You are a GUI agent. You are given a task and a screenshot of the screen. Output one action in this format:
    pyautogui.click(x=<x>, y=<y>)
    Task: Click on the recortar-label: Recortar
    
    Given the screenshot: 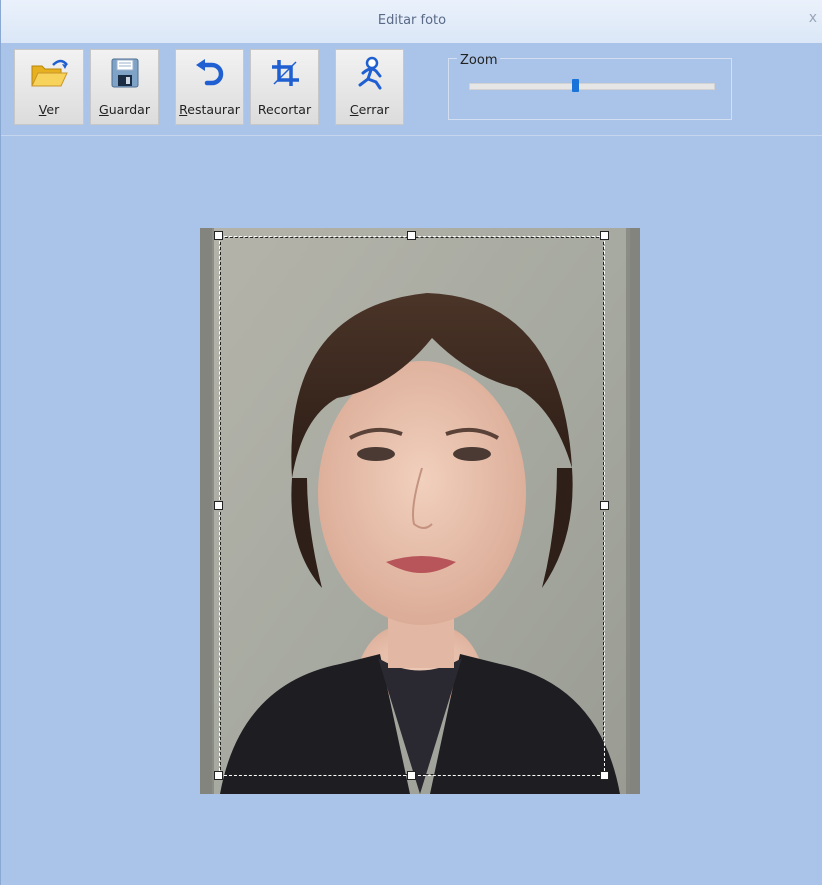 What is the action you would take?
    pyautogui.click(x=284, y=109)
    